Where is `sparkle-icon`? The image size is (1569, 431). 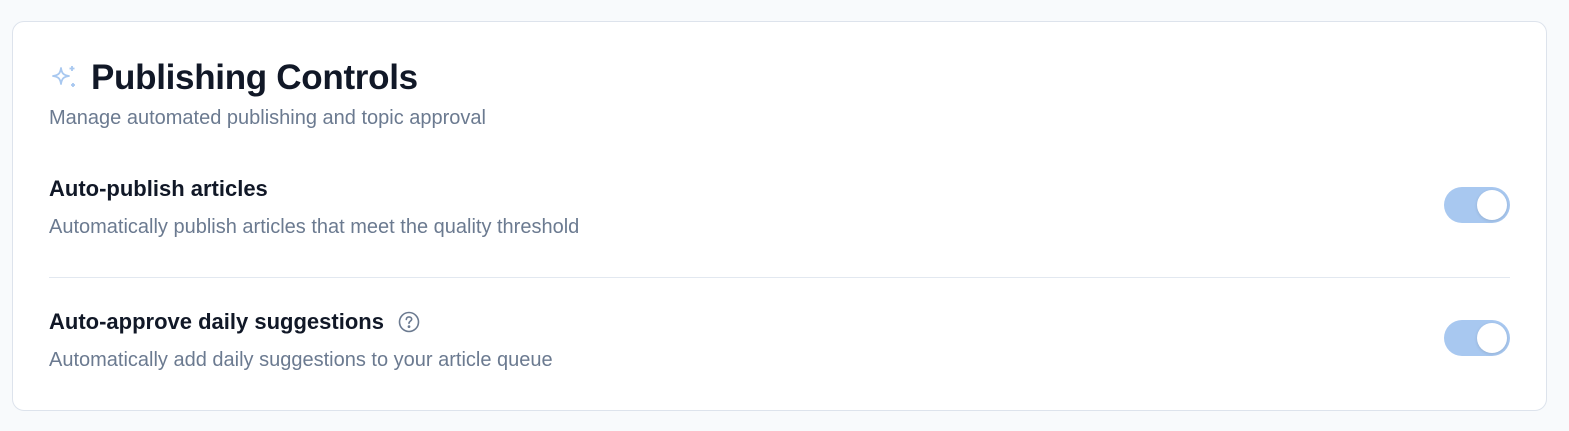
sparkle-icon is located at coordinates (64, 78).